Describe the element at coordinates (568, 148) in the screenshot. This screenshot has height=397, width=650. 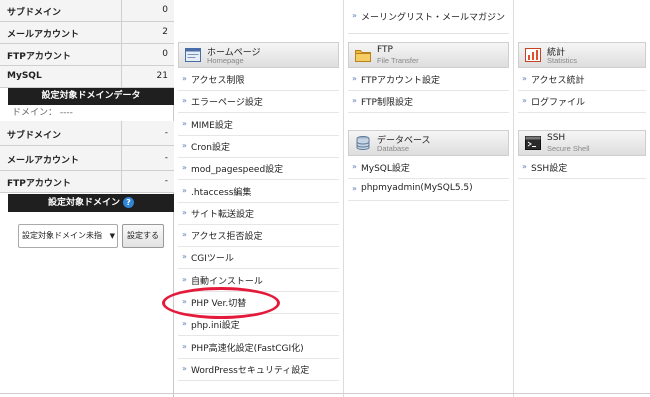
I see `section-subtitle: Secure Shell` at that location.